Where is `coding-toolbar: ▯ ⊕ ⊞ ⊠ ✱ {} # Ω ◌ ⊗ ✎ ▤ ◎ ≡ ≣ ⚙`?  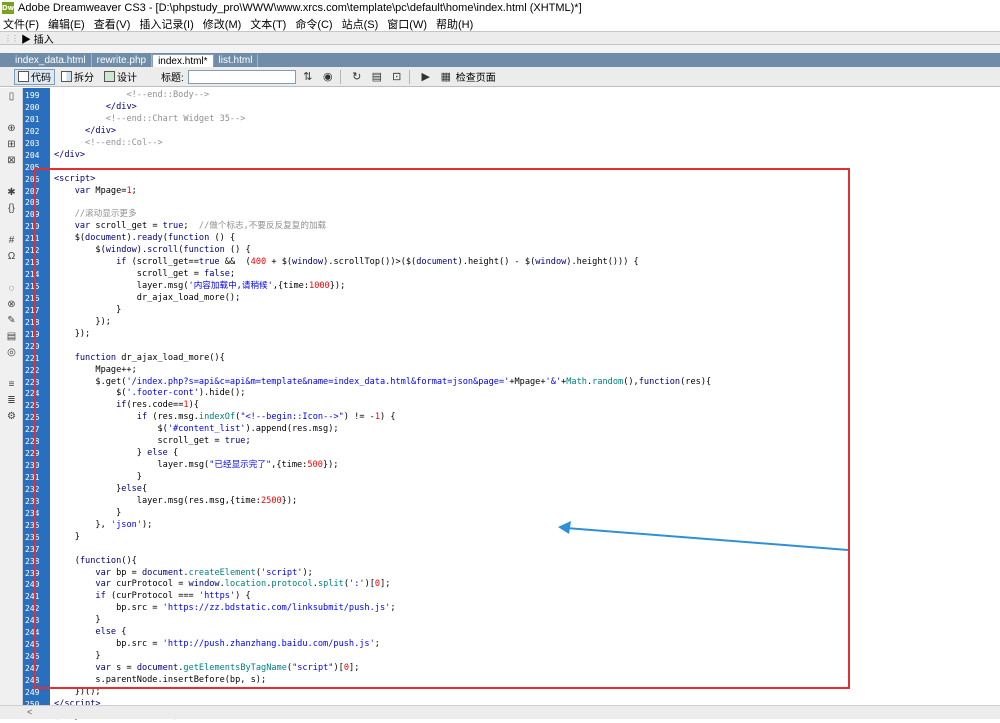 coding-toolbar: ▯ ⊕ ⊞ ⊠ ✱ {} # Ω ◌ ⊗ ✎ ▤ ◎ ≡ ≣ ⚙ is located at coordinates (11, 396).